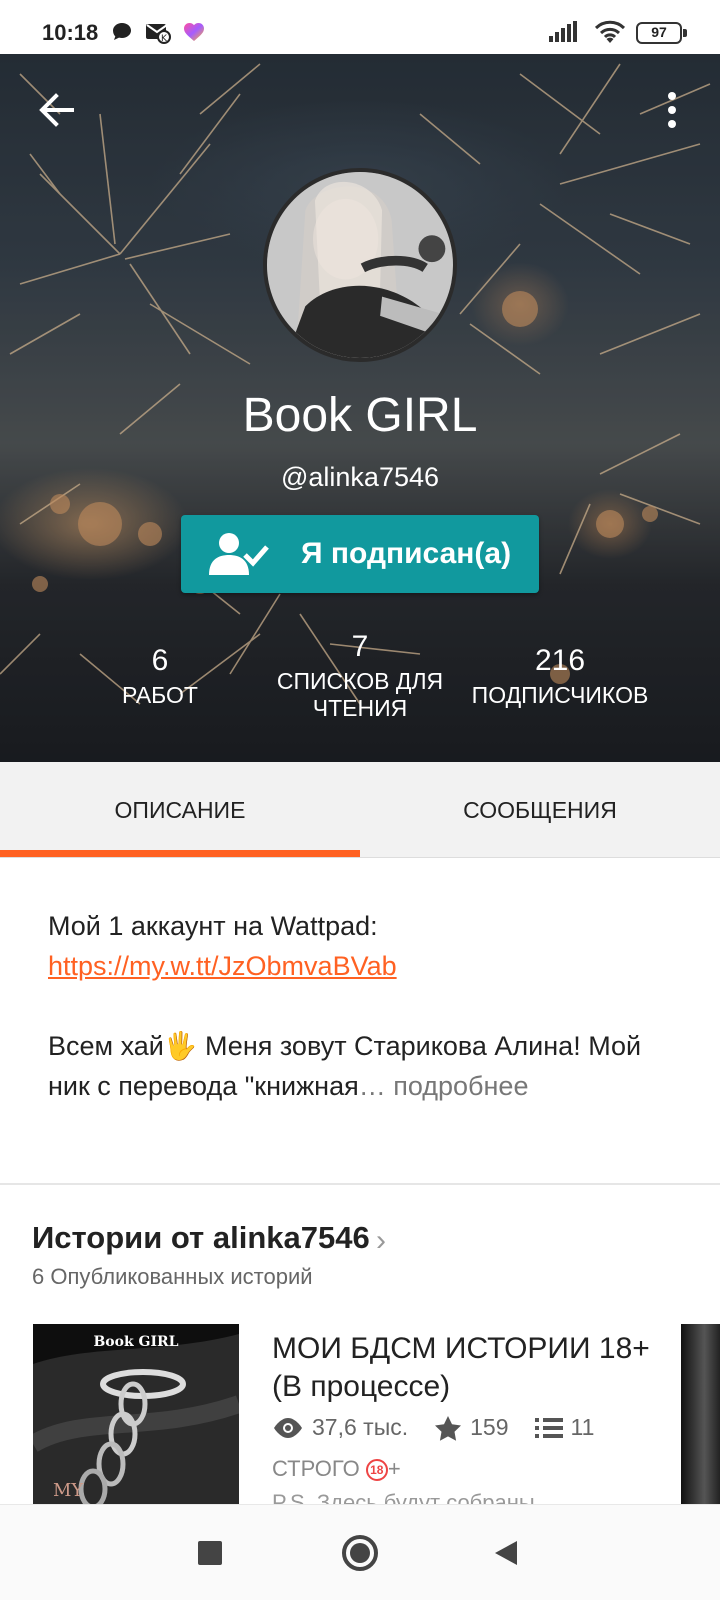 This screenshot has width=720, height=1600. Describe the element at coordinates (360, 477) in the screenshot. I see `username: @alinka7546` at that location.